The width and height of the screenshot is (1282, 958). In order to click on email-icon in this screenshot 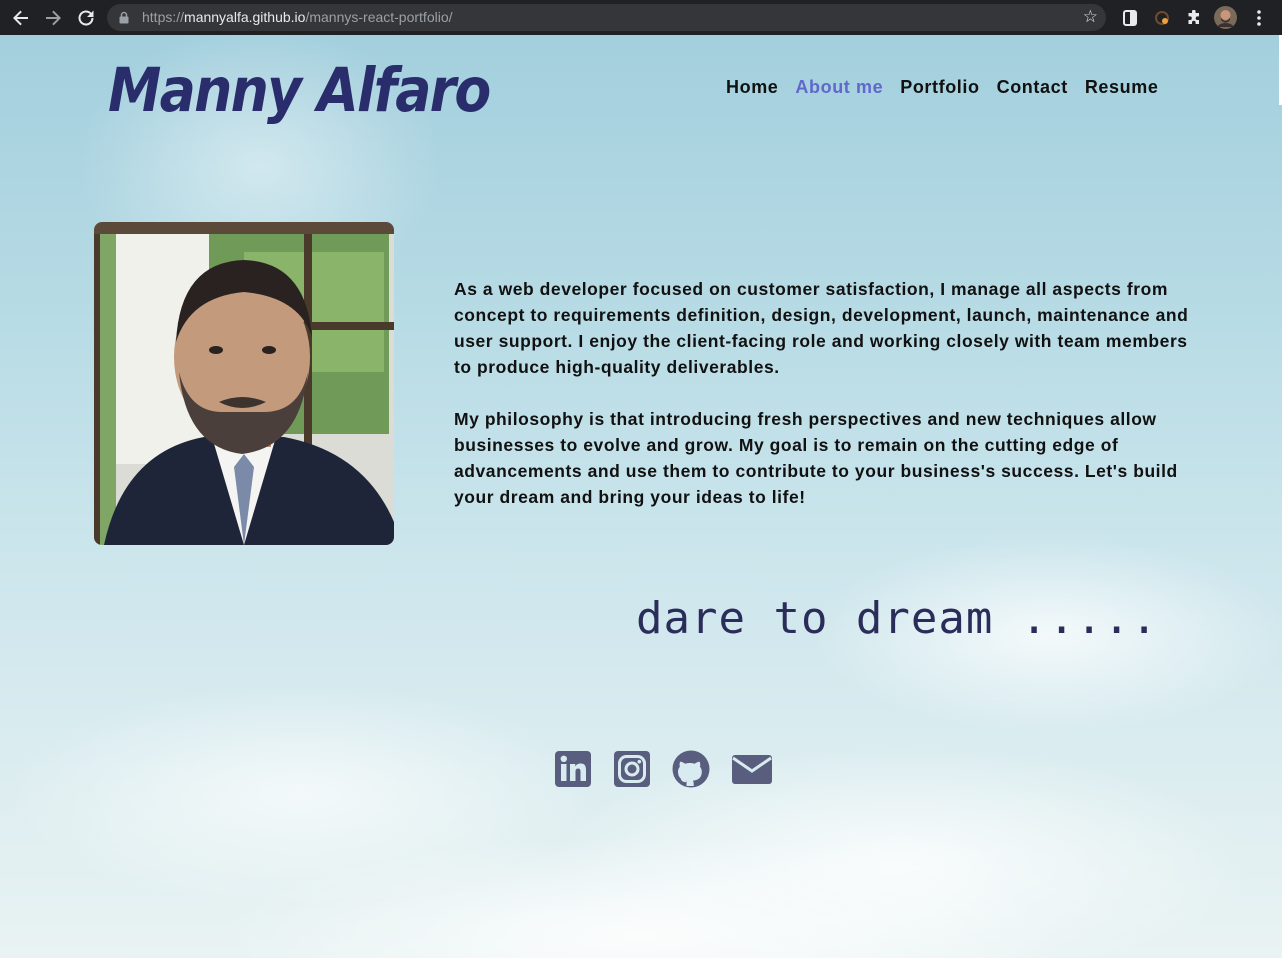, I will do `click(752, 769)`.